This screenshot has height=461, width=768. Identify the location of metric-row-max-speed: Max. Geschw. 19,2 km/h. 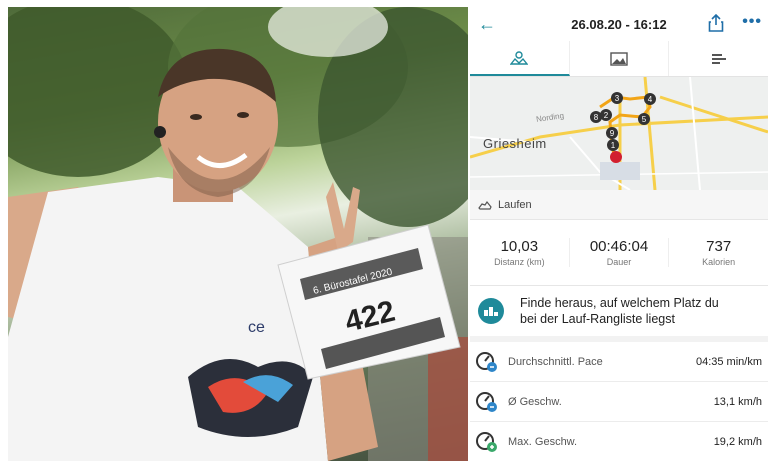
(619, 441).